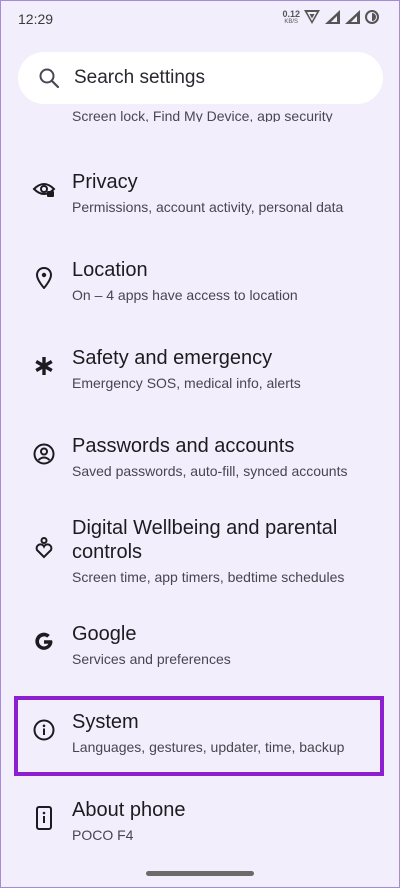 Image resolution: width=400 pixels, height=888 pixels. What do you see at coordinates (44, 642) in the screenshot?
I see `google-g-icon` at bounding box center [44, 642].